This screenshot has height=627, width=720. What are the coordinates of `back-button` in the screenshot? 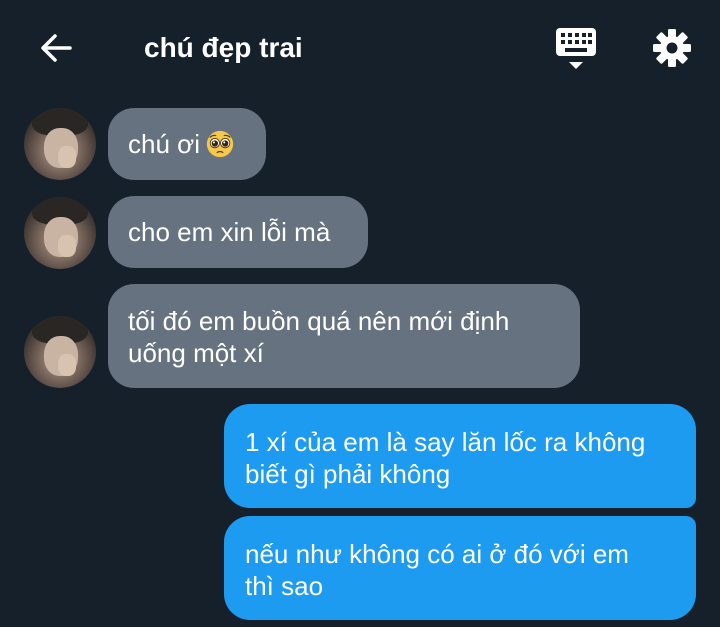 It's located at (56, 48).